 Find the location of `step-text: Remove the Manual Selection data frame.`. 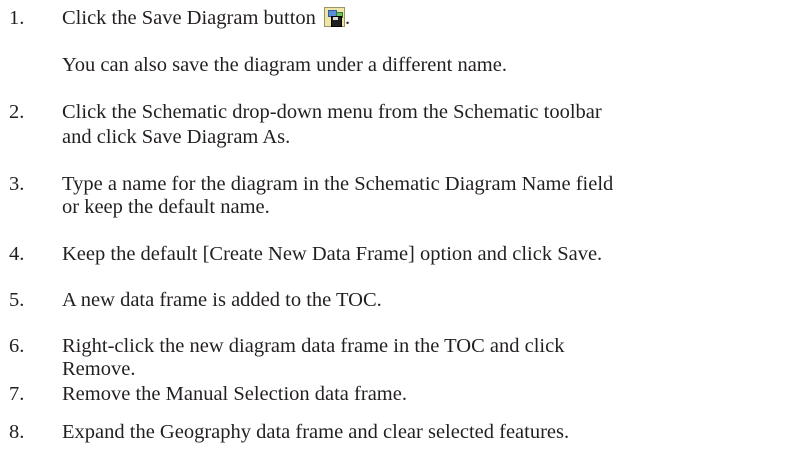

step-text: Remove the Manual Selection data frame. is located at coordinates (234, 394).